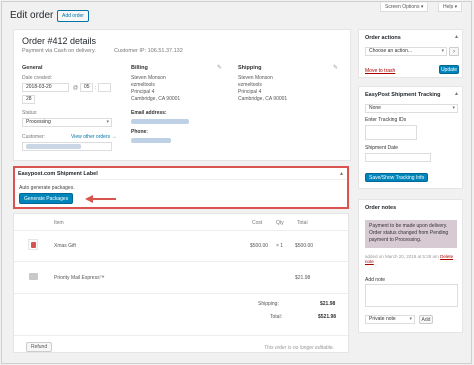 Image resolution: width=474 pixels, height=365 pixels. What do you see at coordinates (375, 280) in the screenshot?
I see `add-note-label: Add note` at bounding box center [375, 280].